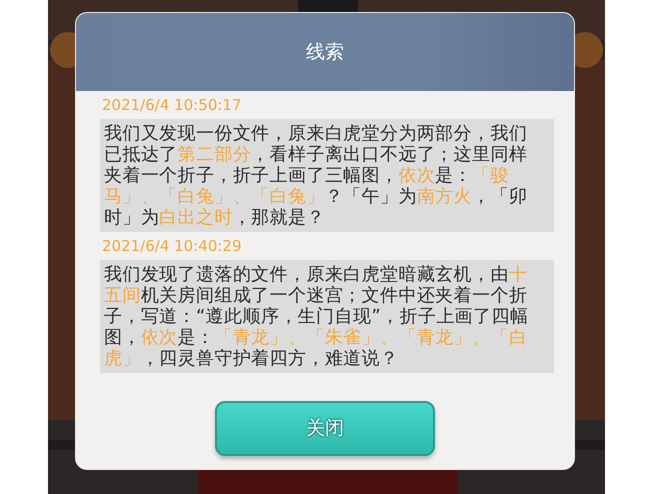 This screenshot has height=494, width=650. Describe the element at coordinates (325, 428) in the screenshot. I see `close-button: 关闭` at that location.